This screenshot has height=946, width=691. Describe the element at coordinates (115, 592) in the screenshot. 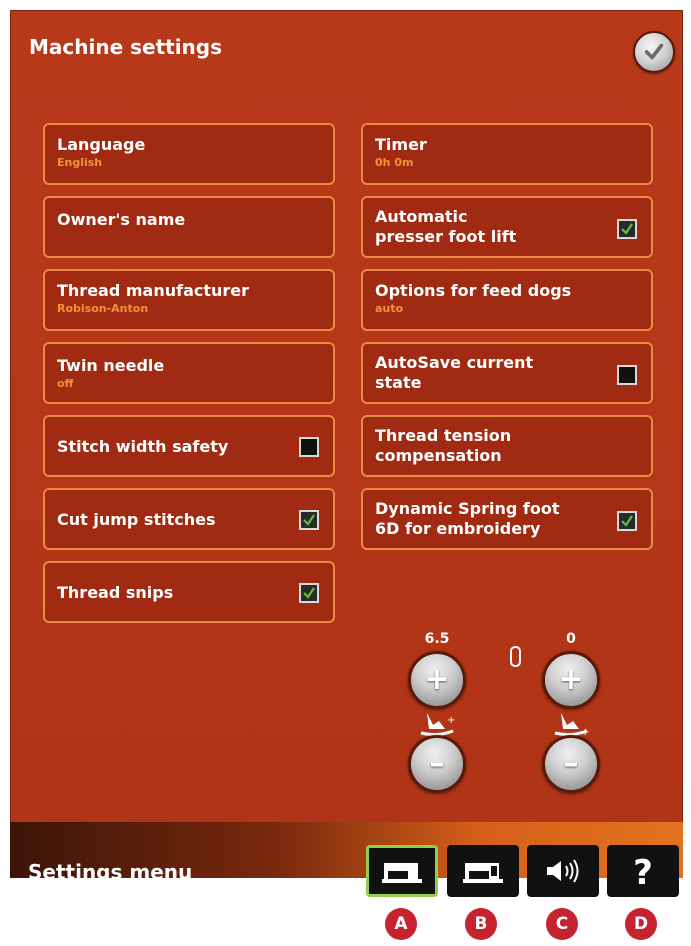

I see `setting-label: Thread snips` at that location.